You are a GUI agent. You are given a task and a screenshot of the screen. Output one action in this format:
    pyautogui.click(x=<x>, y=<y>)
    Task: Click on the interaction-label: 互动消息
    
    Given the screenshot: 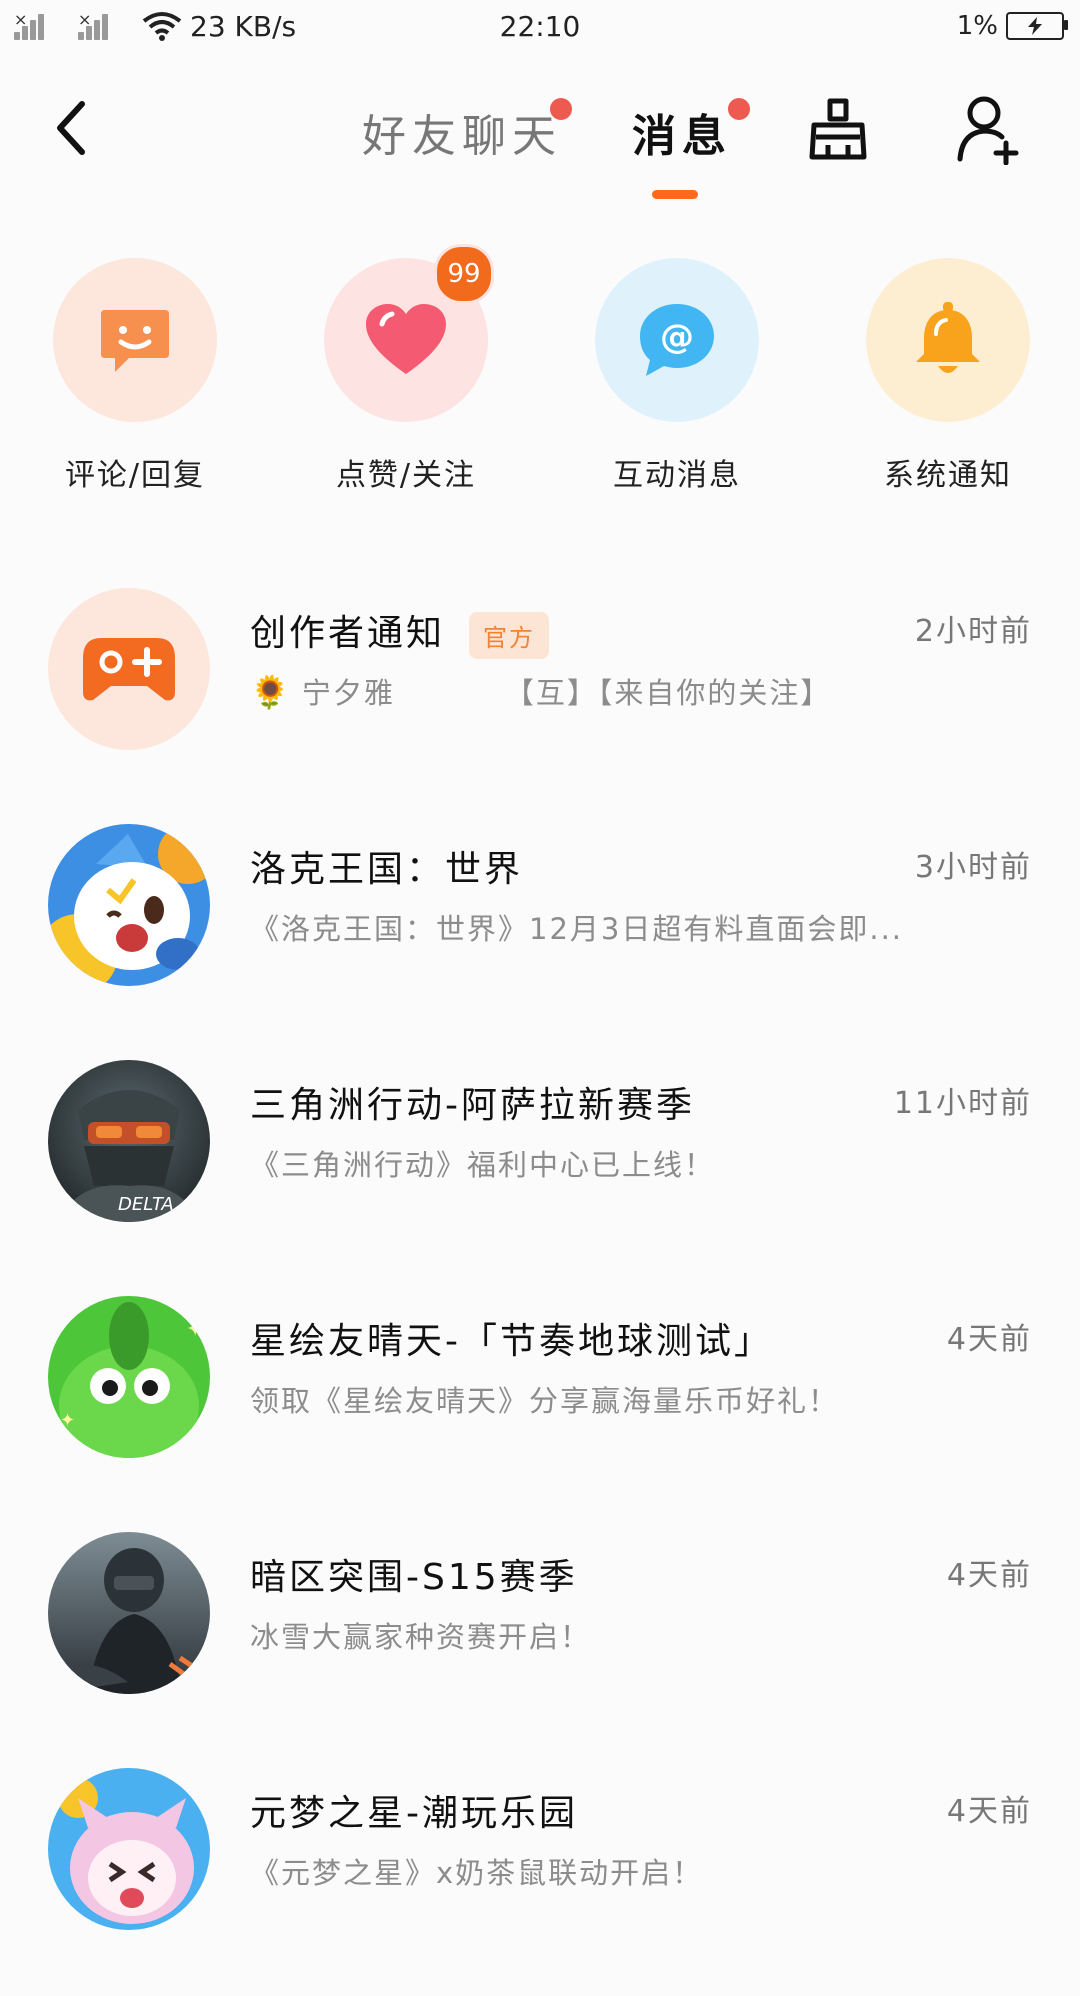 What is the action you would take?
    pyautogui.click(x=677, y=475)
    